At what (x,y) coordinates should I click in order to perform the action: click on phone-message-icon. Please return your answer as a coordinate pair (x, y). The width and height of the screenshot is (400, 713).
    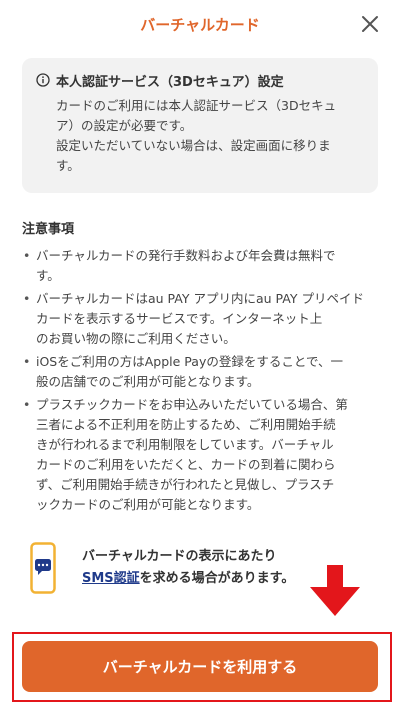
    Looking at the image, I should click on (43, 568).